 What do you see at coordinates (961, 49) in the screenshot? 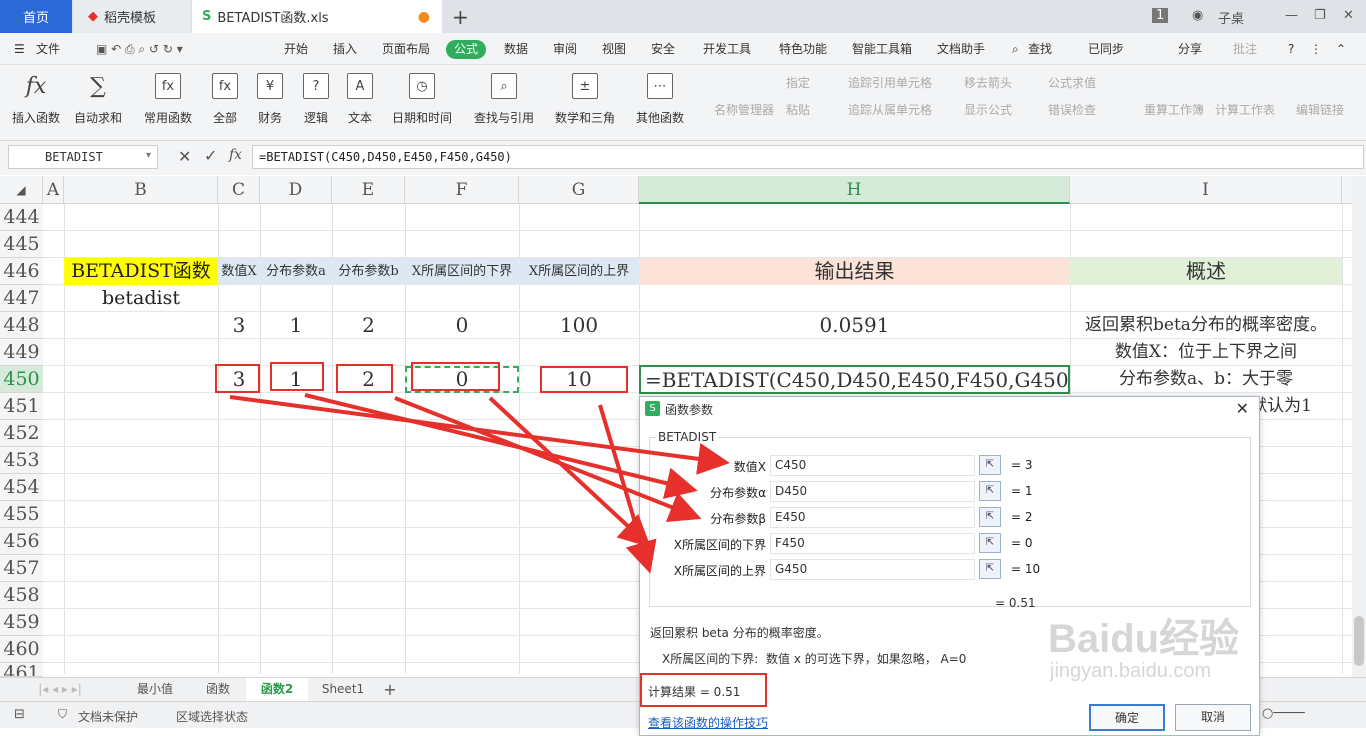
I see `menu-doc-assistant: 文档助手` at bounding box center [961, 49].